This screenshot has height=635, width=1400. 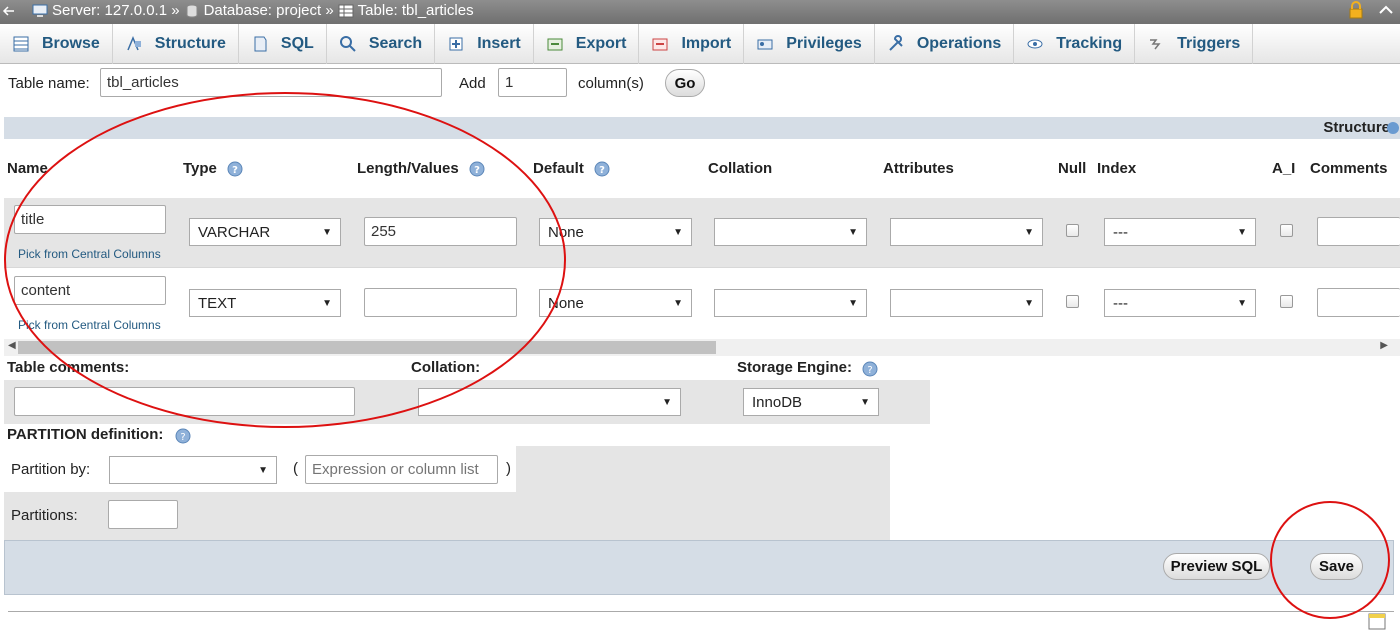 What do you see at coordinates (1284, 168) in the screenshot?
I see `header-auto-increment: A_I` at bounding box center [1284, 168].